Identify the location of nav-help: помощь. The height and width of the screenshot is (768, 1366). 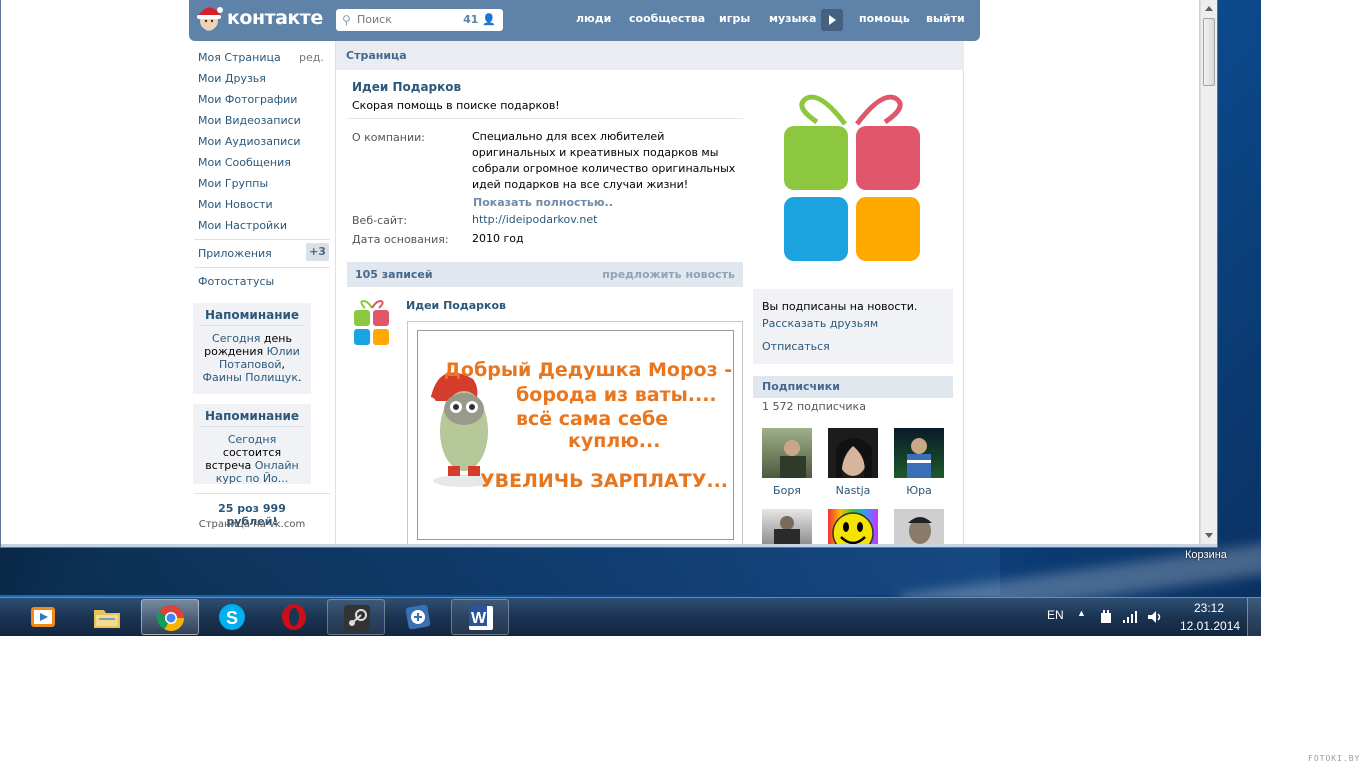
(884, 18).